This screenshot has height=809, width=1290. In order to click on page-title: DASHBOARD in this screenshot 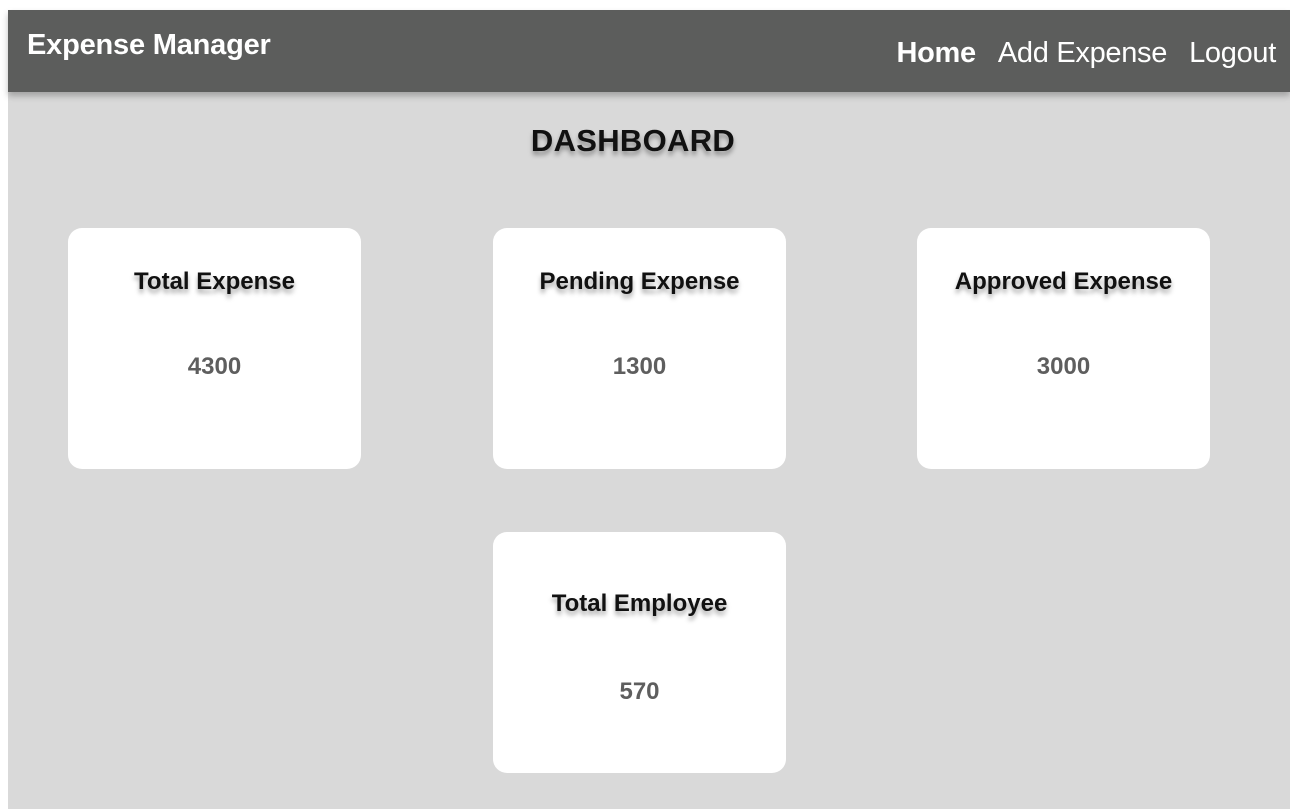, I will do `click(633, 140)`.